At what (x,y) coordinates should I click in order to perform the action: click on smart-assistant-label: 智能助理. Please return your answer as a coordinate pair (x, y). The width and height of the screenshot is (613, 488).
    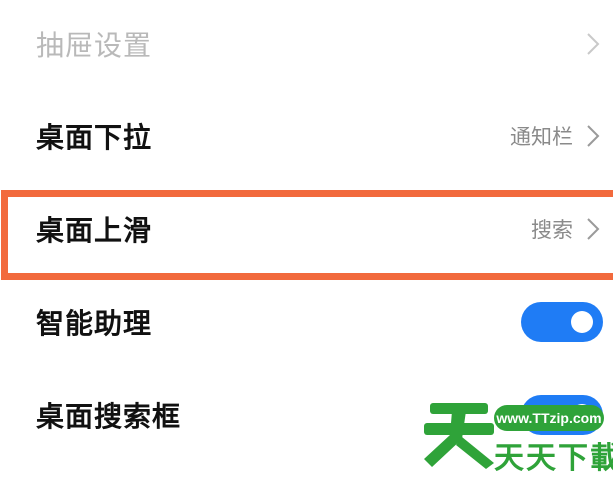
    Looking at the image, I should click on (94, 323).